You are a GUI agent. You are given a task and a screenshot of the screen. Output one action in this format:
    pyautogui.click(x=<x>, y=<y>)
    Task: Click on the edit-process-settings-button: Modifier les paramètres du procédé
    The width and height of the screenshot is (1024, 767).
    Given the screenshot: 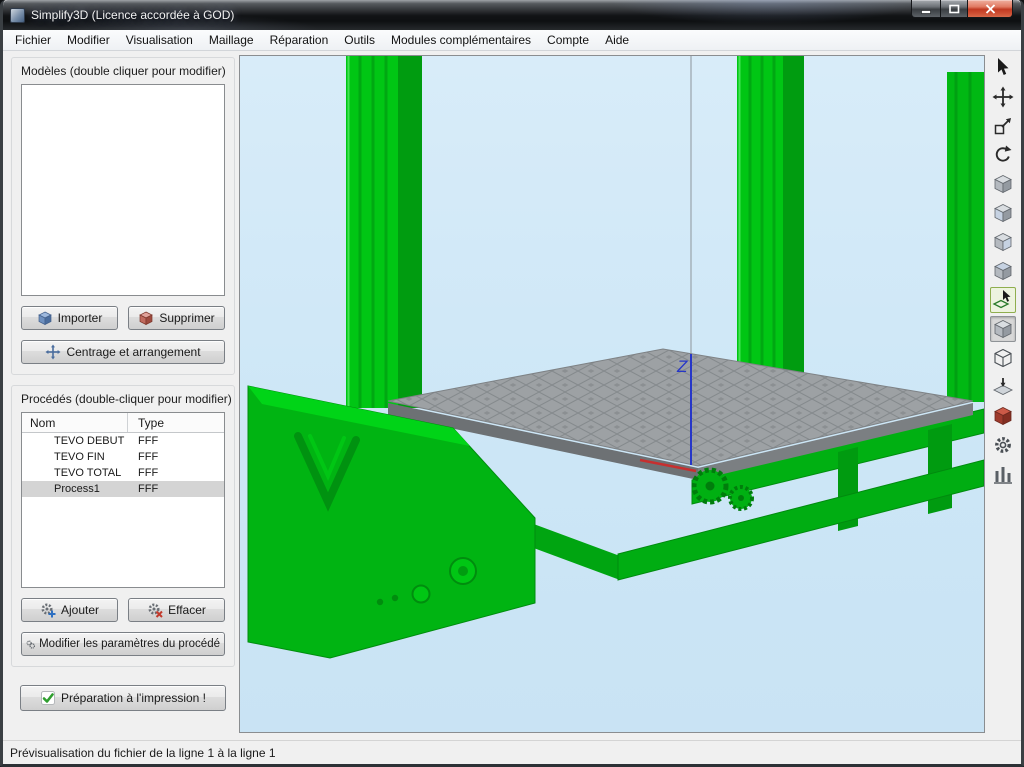 What is the action you would take?
    pyautogui.click(x=123, y=644)
    